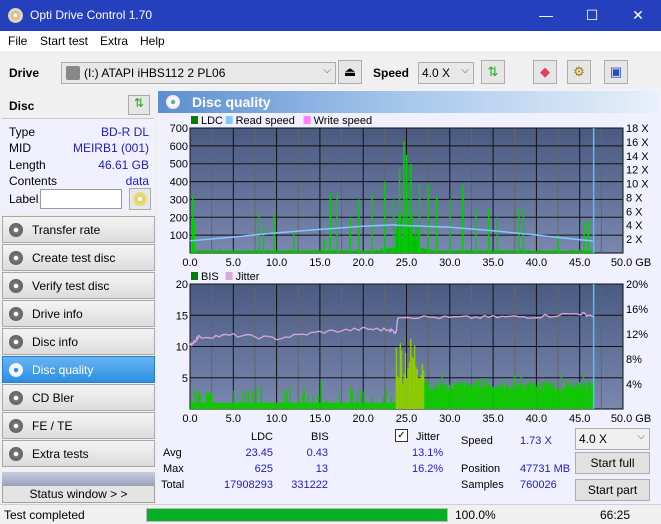 The width and height of the screenshot is (661, 524). Describe the element at coordinates (78, 369) in the screenshot. I see `nav-disc-quality: Disc quality` at that location.